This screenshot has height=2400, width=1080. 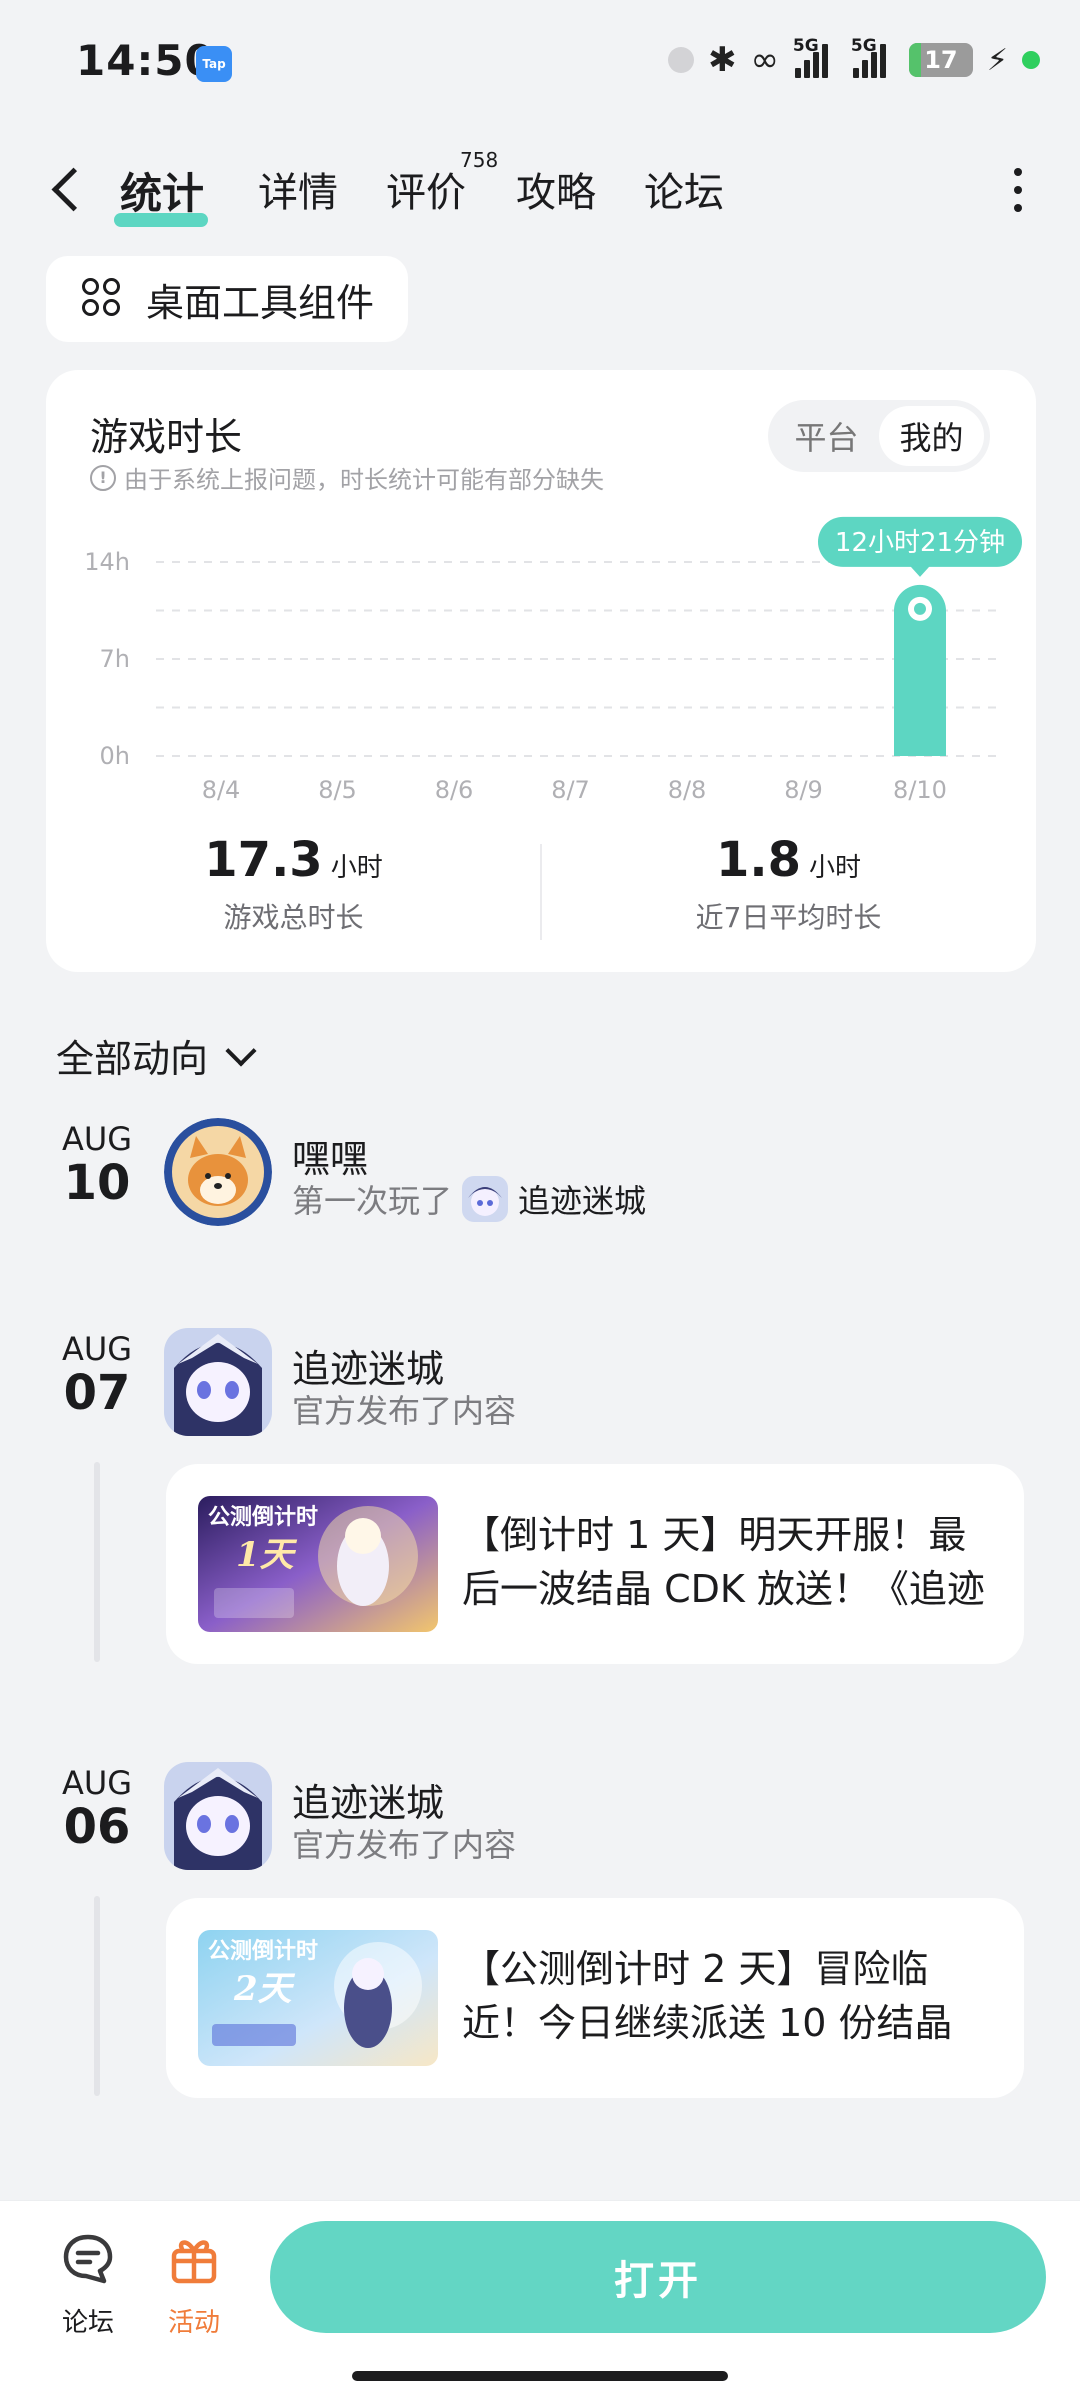 What do you see at coordinates (156, 1055) in the screenshot?
I see `activity-filter: 全部动向` at bounding box center [156, 1055].